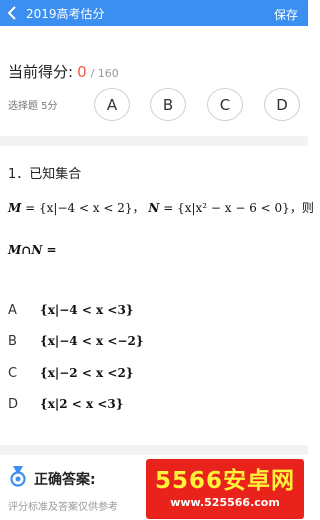  I want to click on site-watermark: 5566安卓网 www.525566.com, so click(225, 489).